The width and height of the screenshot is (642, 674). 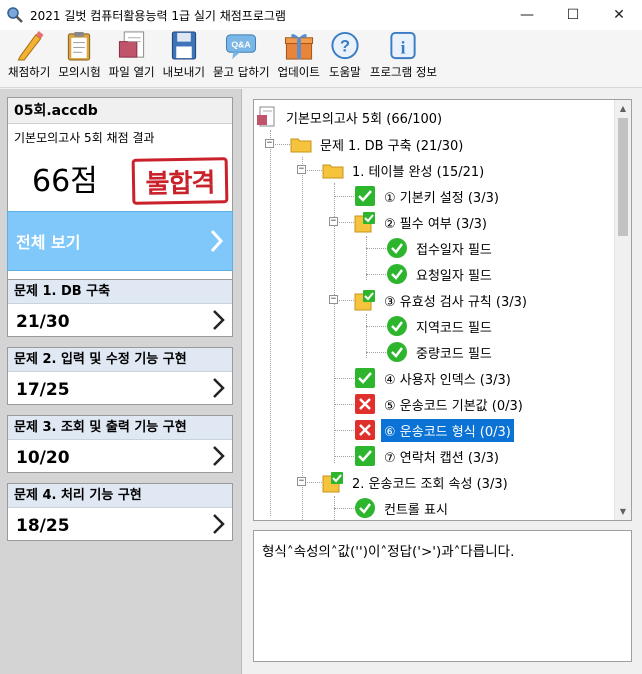 What do you see at coordinates (527, 15) in the screenshot?
I see `minimize-button: —` at bounding box center [527, 15].